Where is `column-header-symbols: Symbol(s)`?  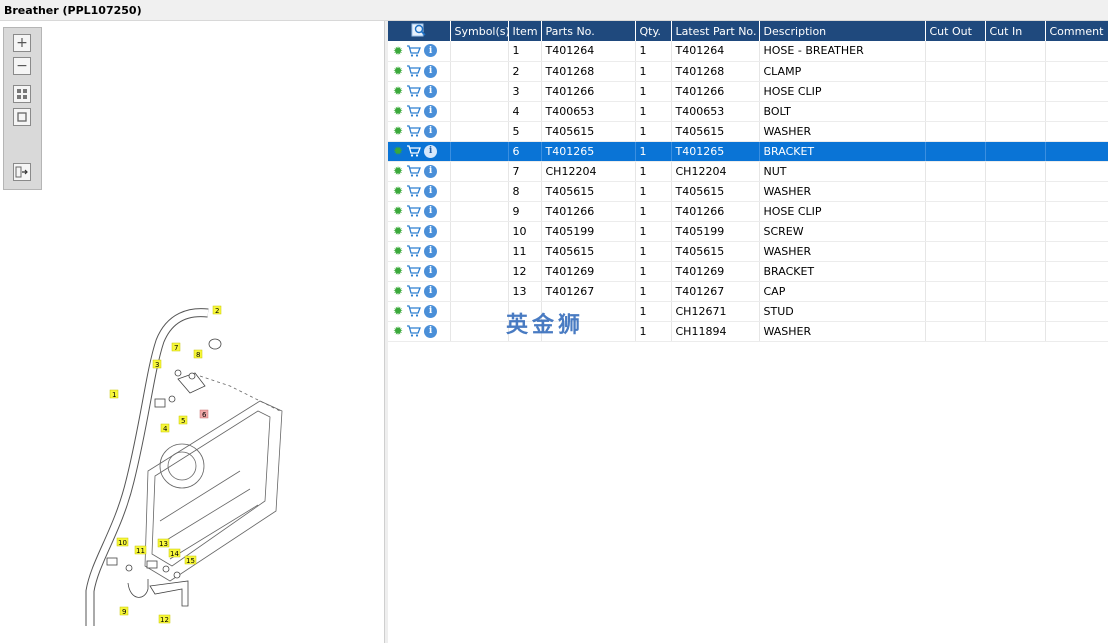
column-header-symbols: Symbol(s) is located at coordinates (479, 31).